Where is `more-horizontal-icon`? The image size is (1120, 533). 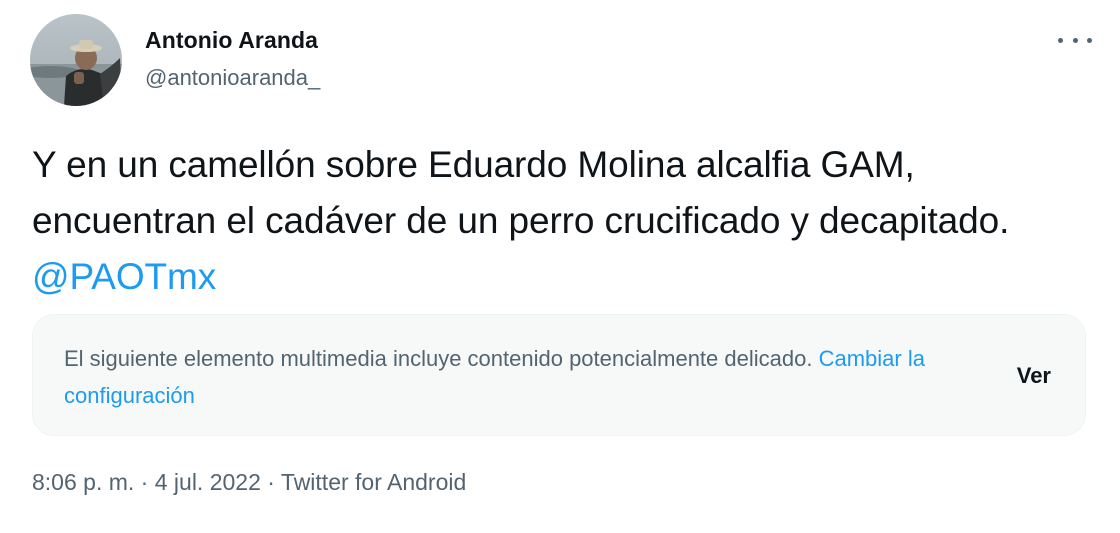 more-horizontal-icon is located at coordinates (1060, 40).